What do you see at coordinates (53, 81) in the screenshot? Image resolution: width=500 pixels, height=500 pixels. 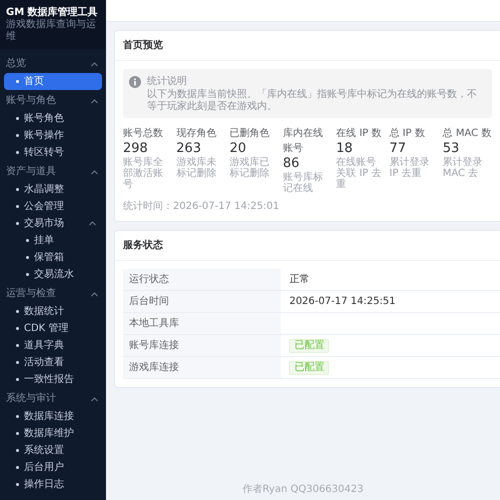 I see `nav-item: 首页` at bounding box center [53, 81].